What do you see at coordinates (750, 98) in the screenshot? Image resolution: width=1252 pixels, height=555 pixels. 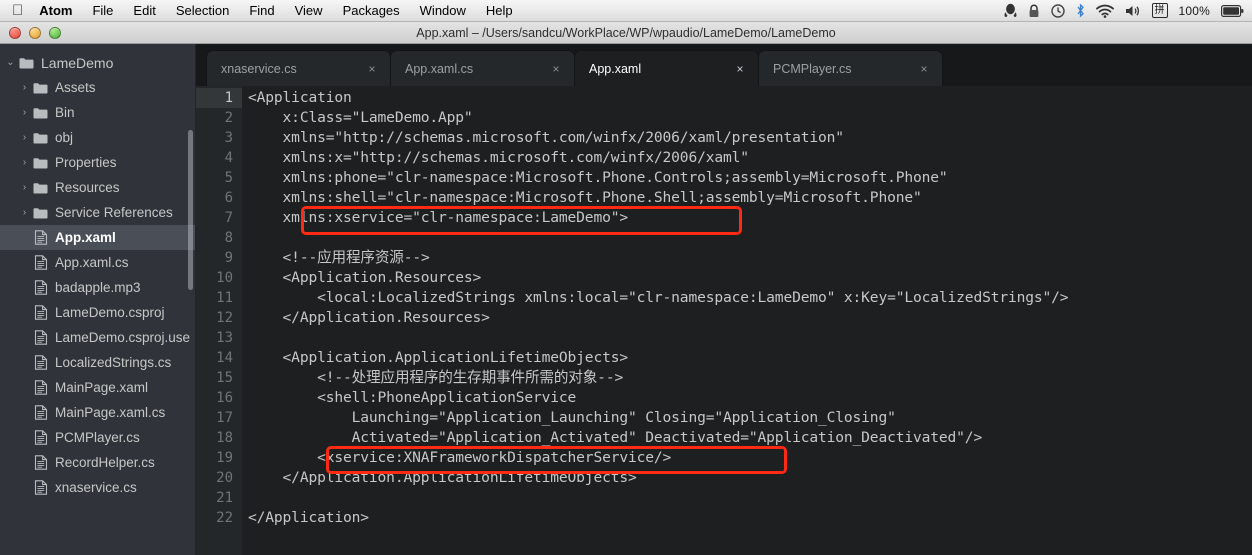 I see `code-line: <Application` at bounding box center [750, 98].